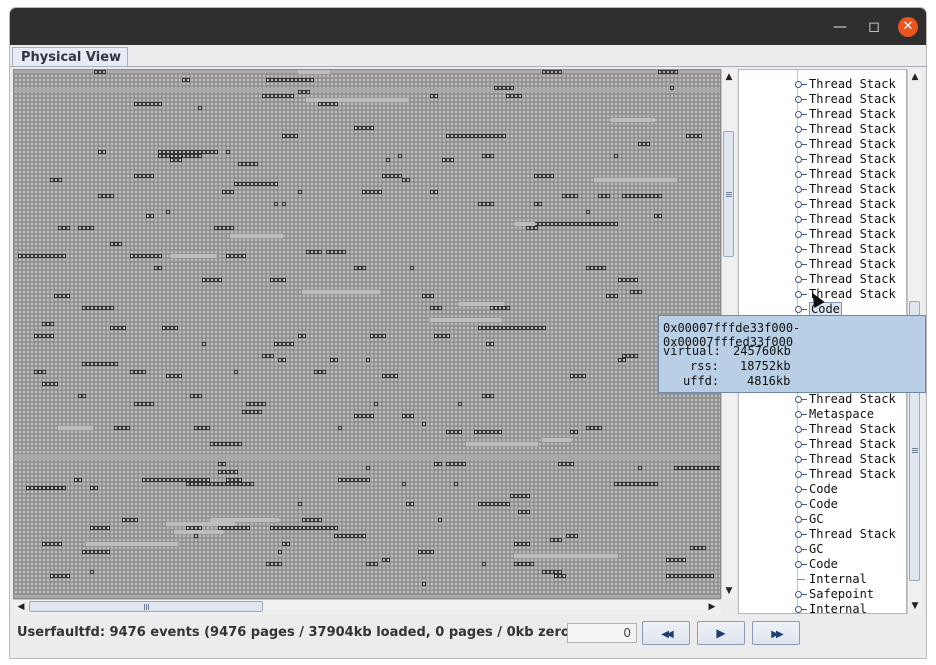  I want to click on fast-forward-button: ▶▶, so click(776, 633).